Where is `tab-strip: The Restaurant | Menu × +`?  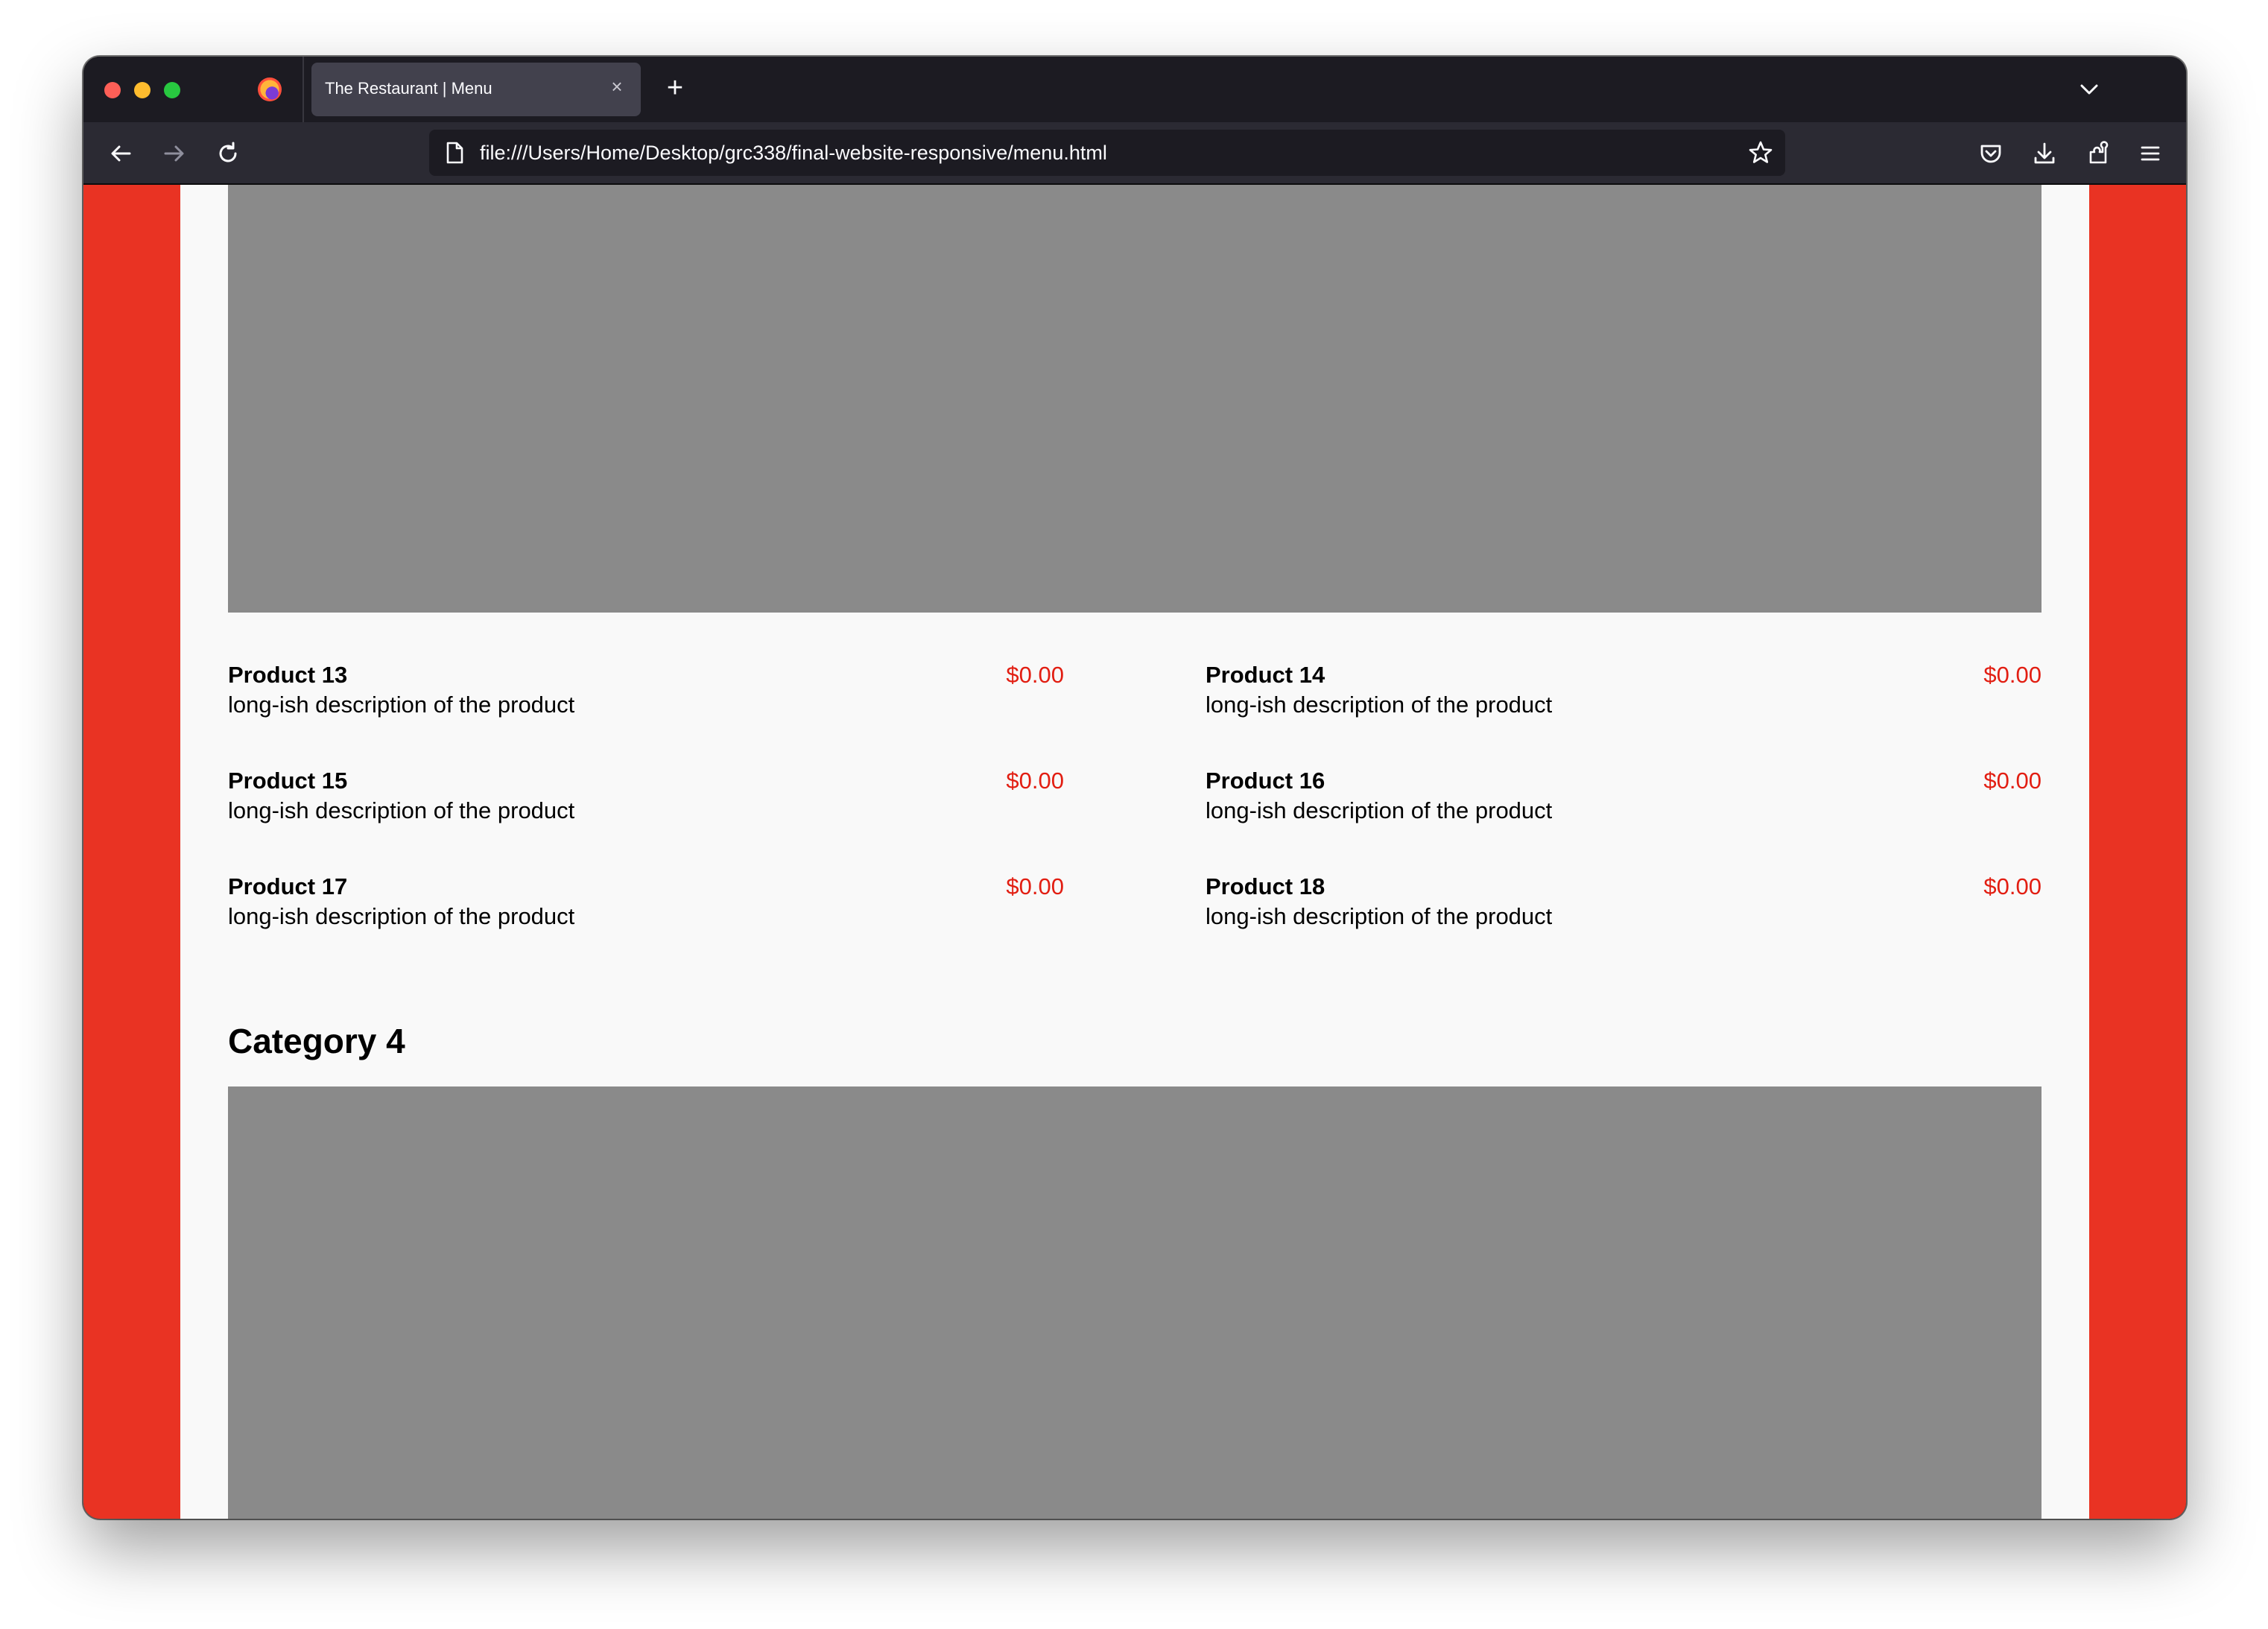 tab-strip: The Restaurant | Menu × + is located at coordinates (1134, 89).